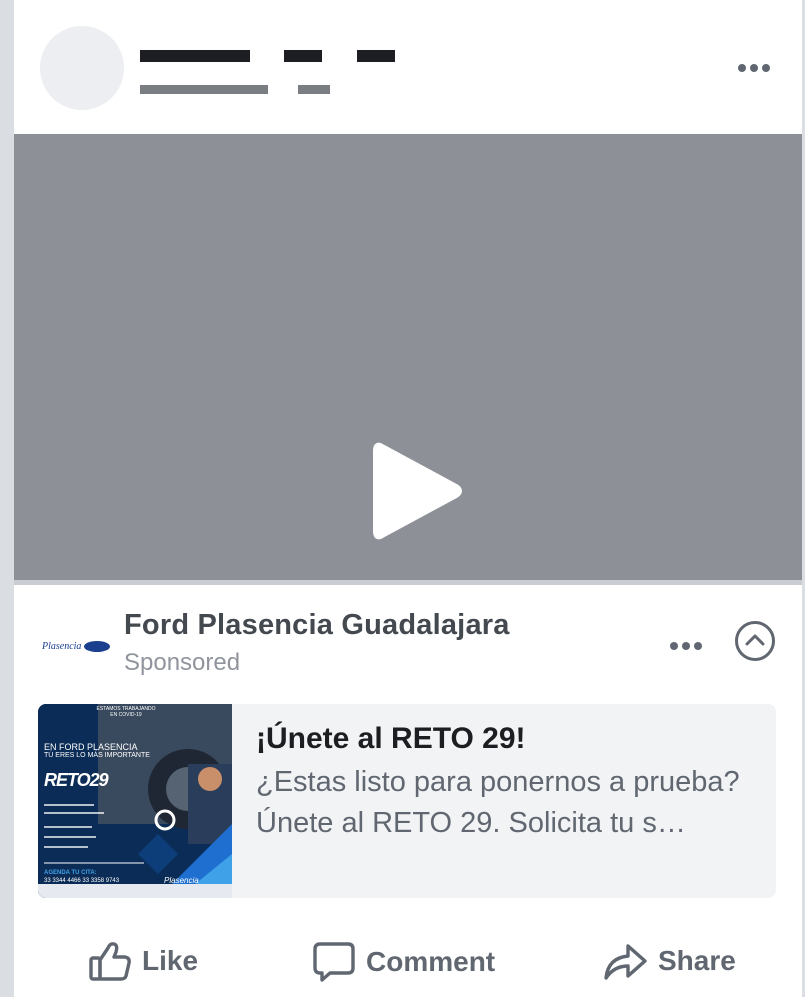  I want to click on comment-button: Comment, so click(403, 962).